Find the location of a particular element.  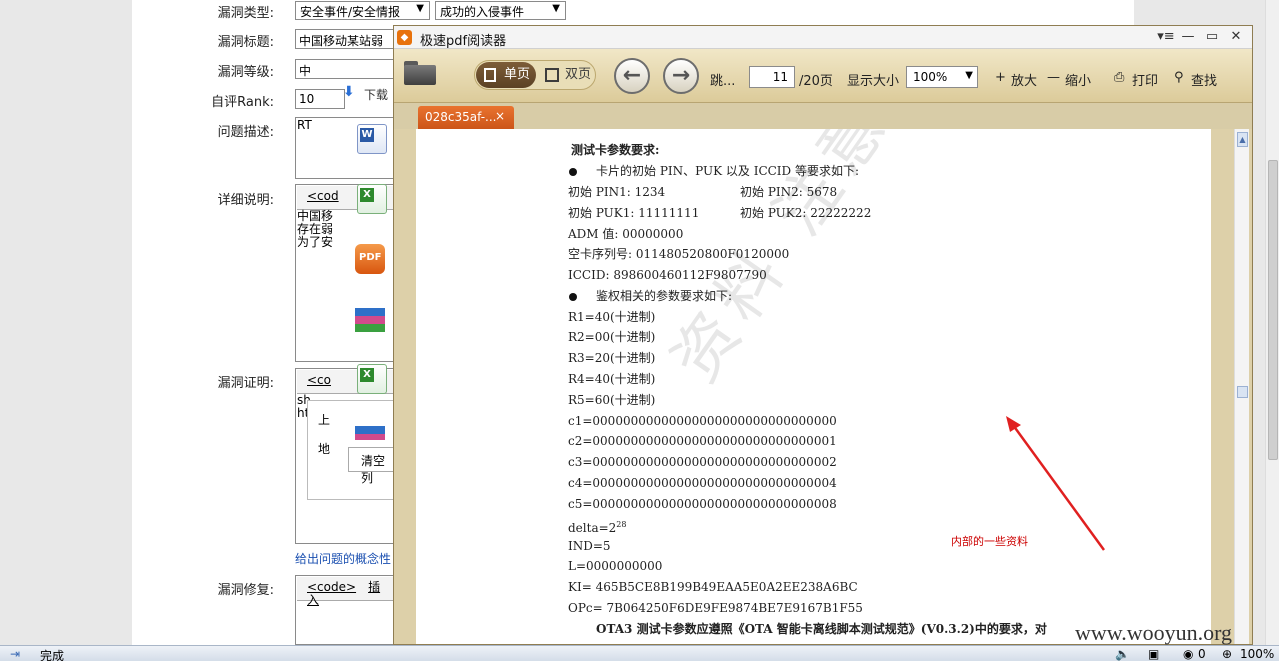

double-page-button: 双页 is located at coordinates (566, 75).